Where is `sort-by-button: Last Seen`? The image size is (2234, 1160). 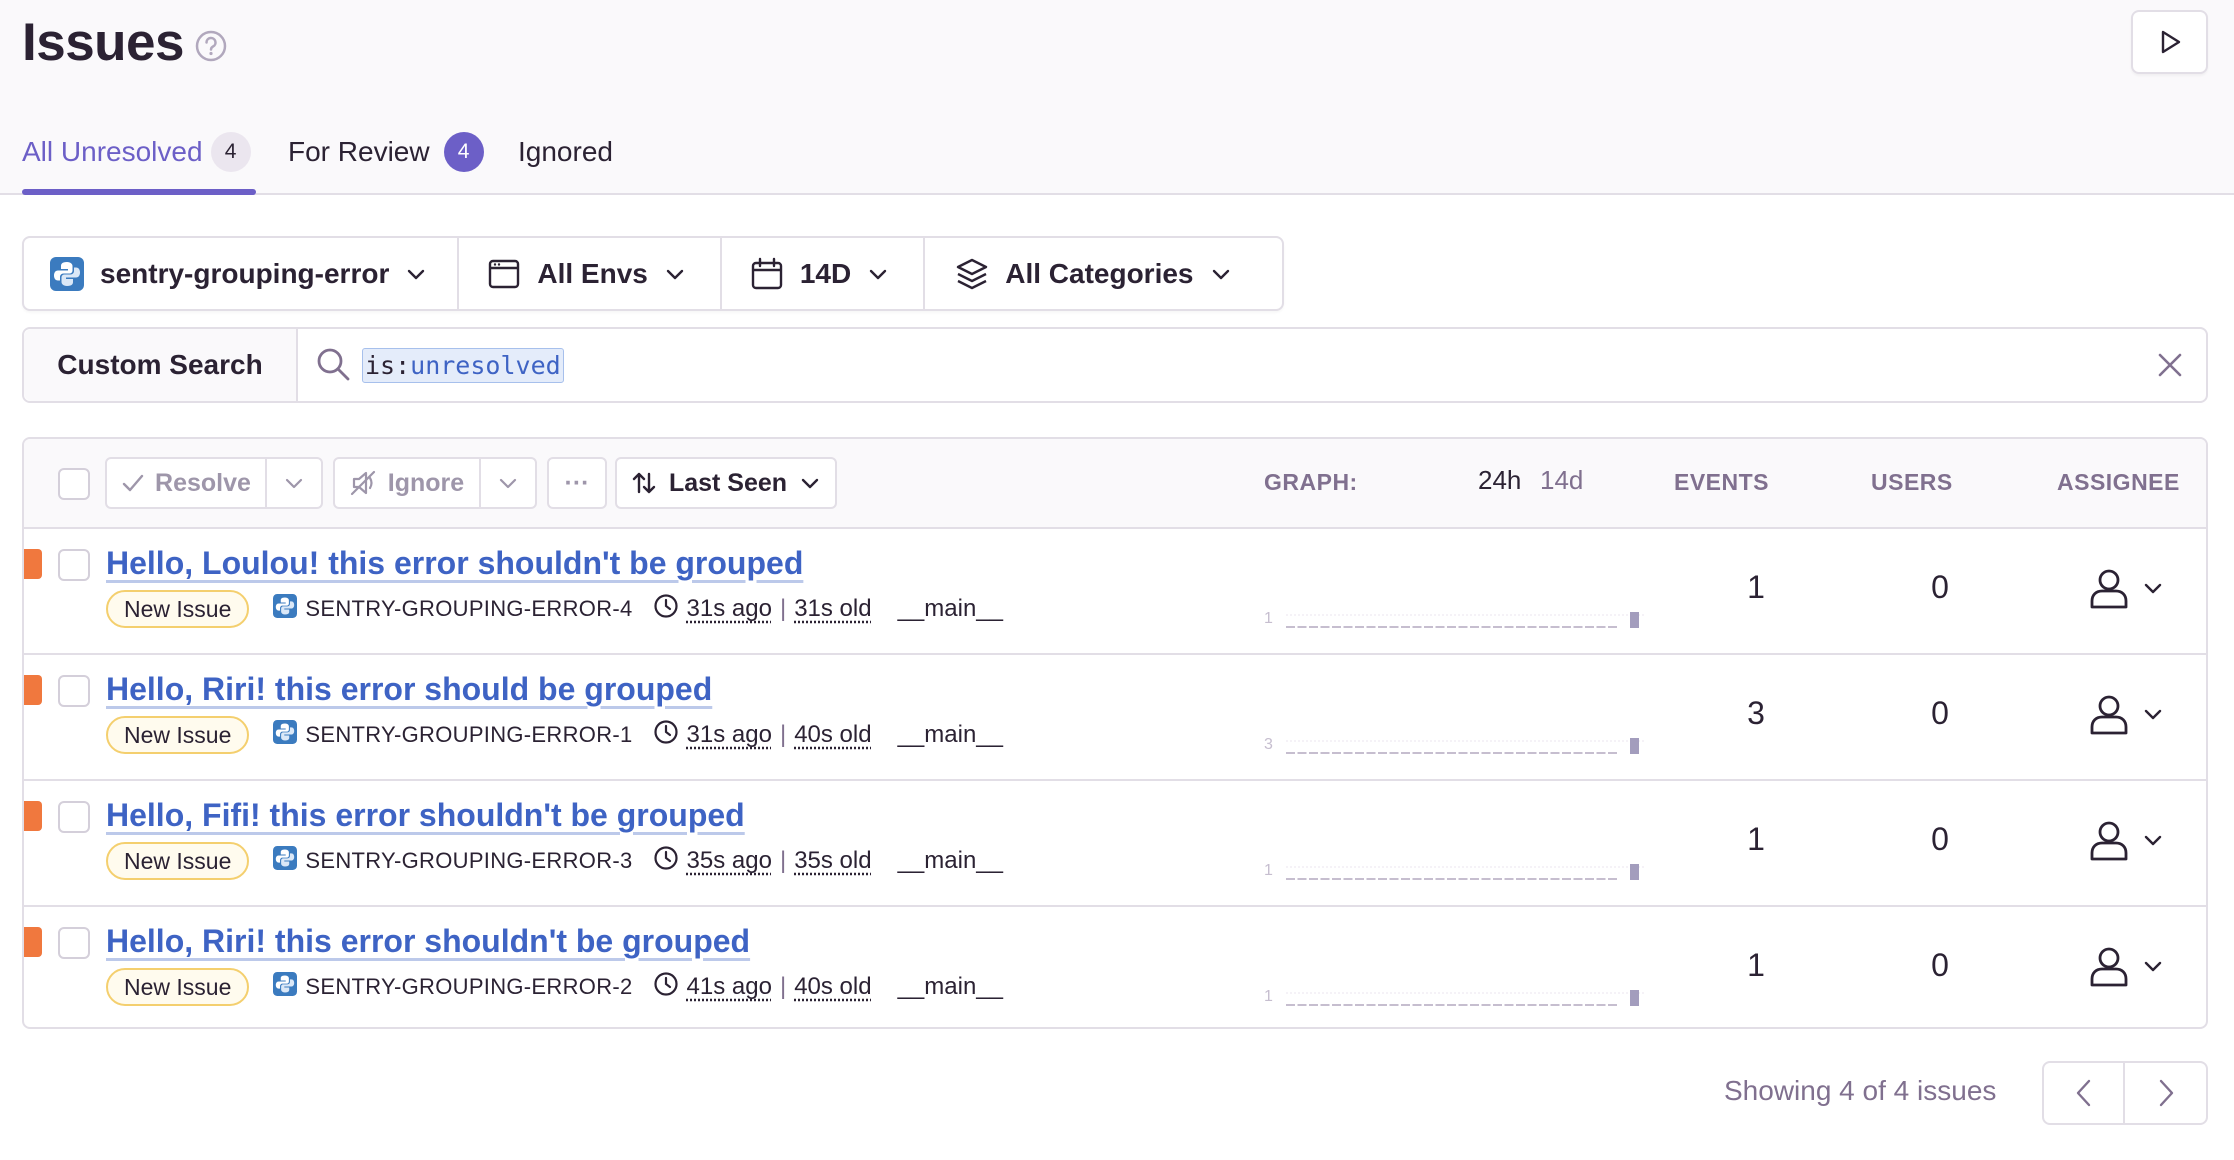
sort-by-button: Last Seen is located at coordinates (726, 483).